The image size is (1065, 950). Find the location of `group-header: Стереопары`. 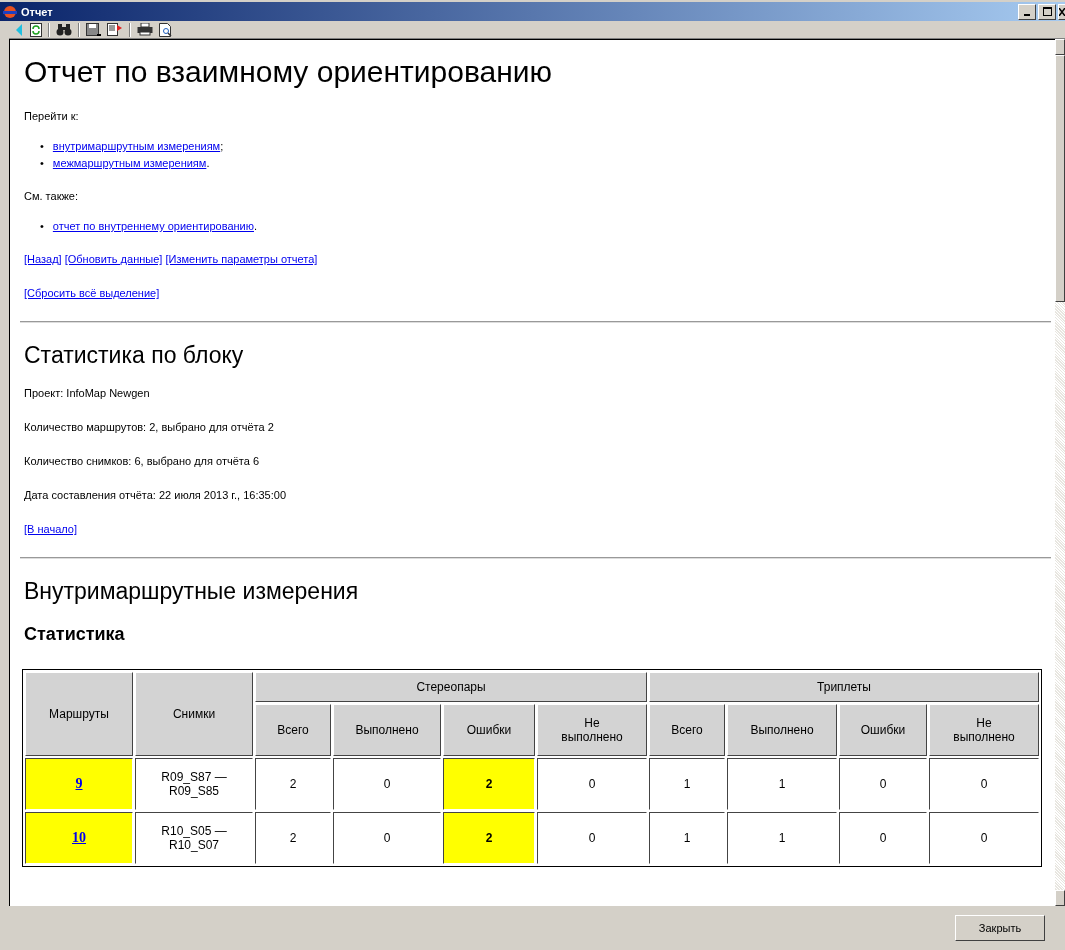

group-header: Стереопары is located at coordinates (451, 687).